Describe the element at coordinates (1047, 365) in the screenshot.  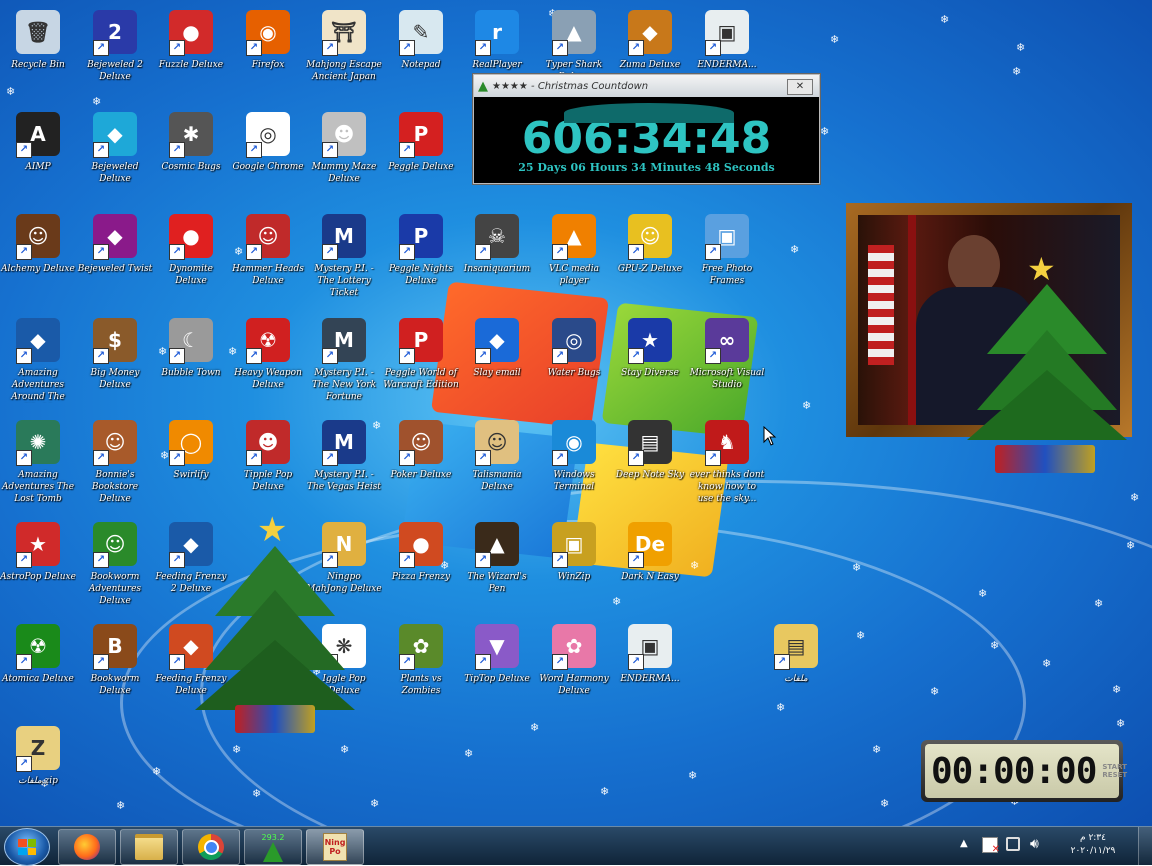
I see `christmas-tree-gadget: ★` at that location.